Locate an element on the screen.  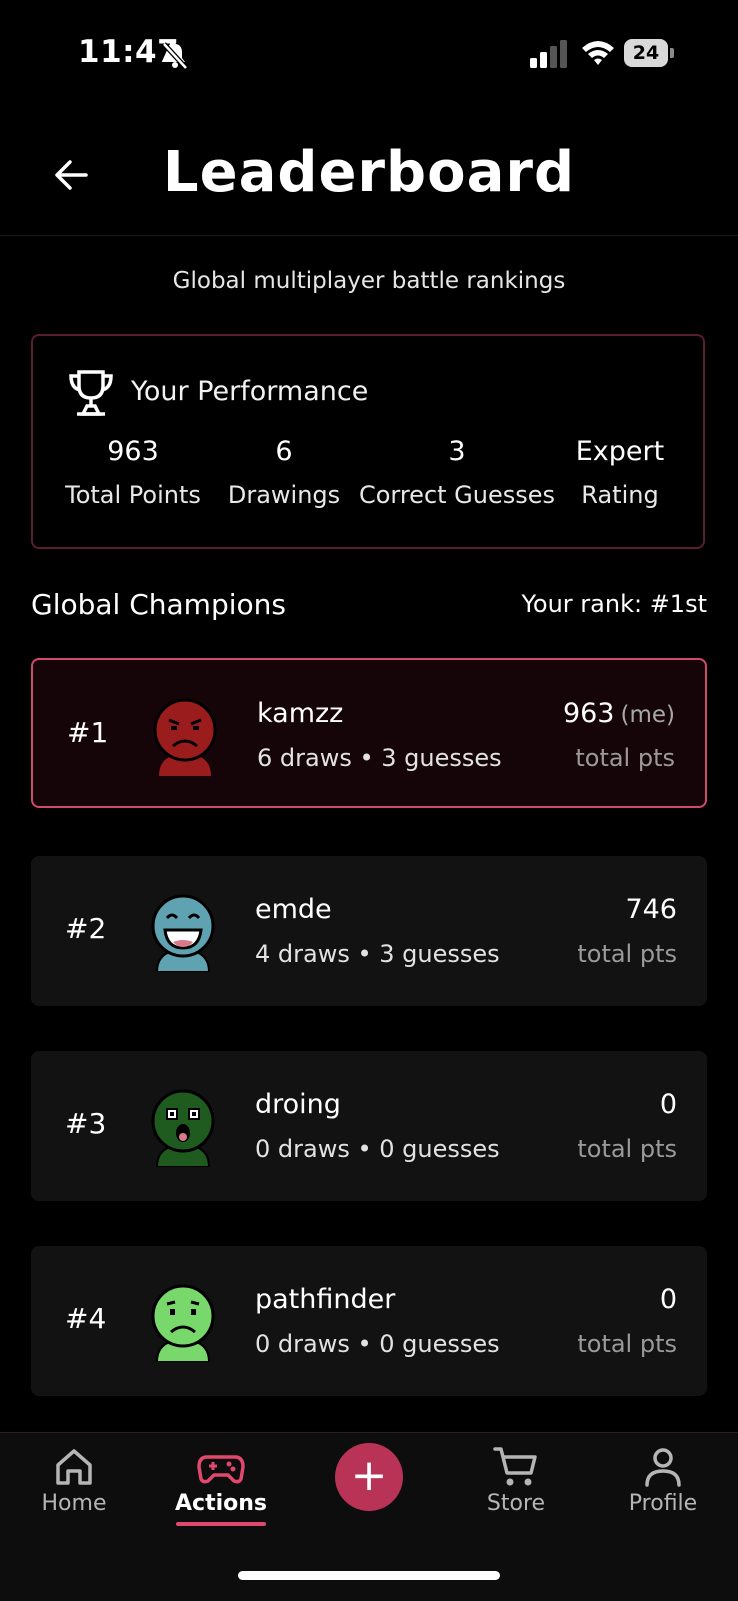
row-rank: #1 is located at coordinates (88, 732).